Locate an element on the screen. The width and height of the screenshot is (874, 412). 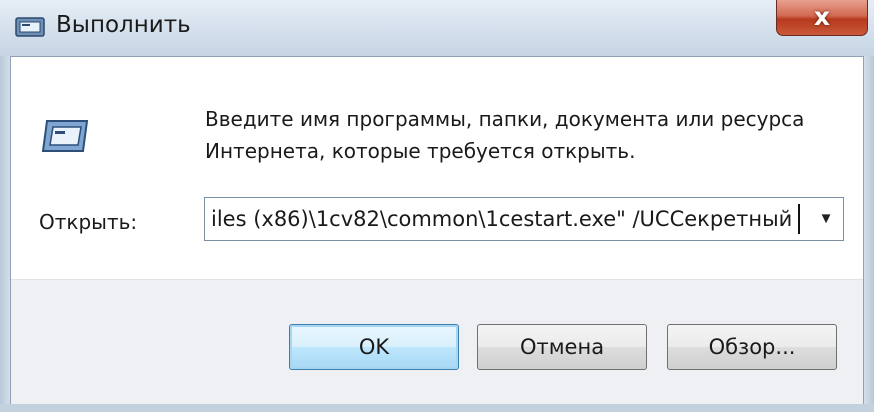
window-frame-right is located at coordinates (869, 234).